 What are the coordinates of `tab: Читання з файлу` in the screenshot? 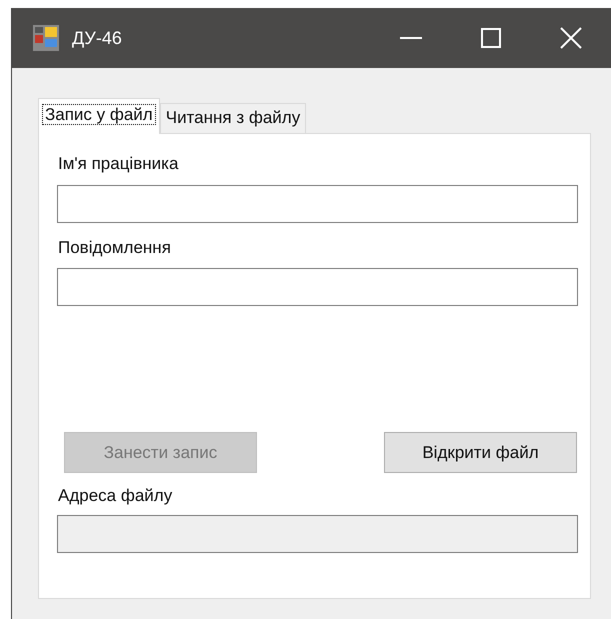 It's located at (233, 118).